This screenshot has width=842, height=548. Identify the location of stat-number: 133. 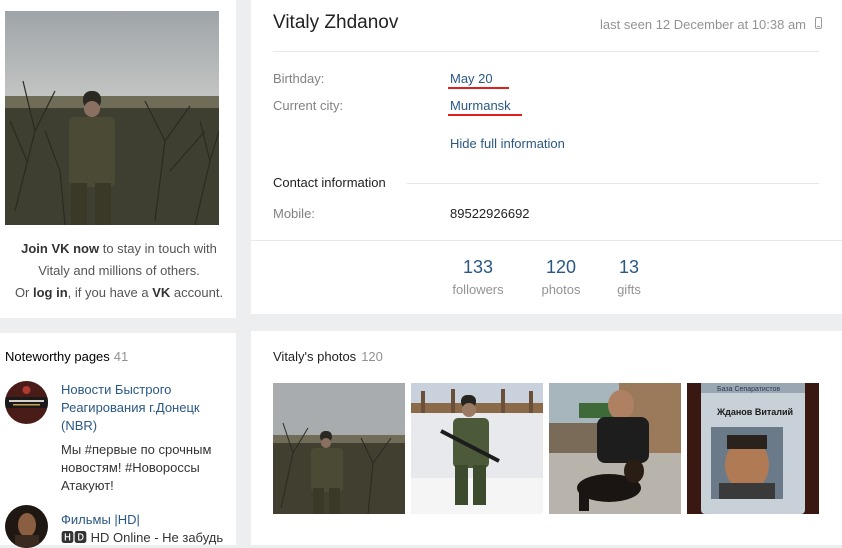
(478, 267).